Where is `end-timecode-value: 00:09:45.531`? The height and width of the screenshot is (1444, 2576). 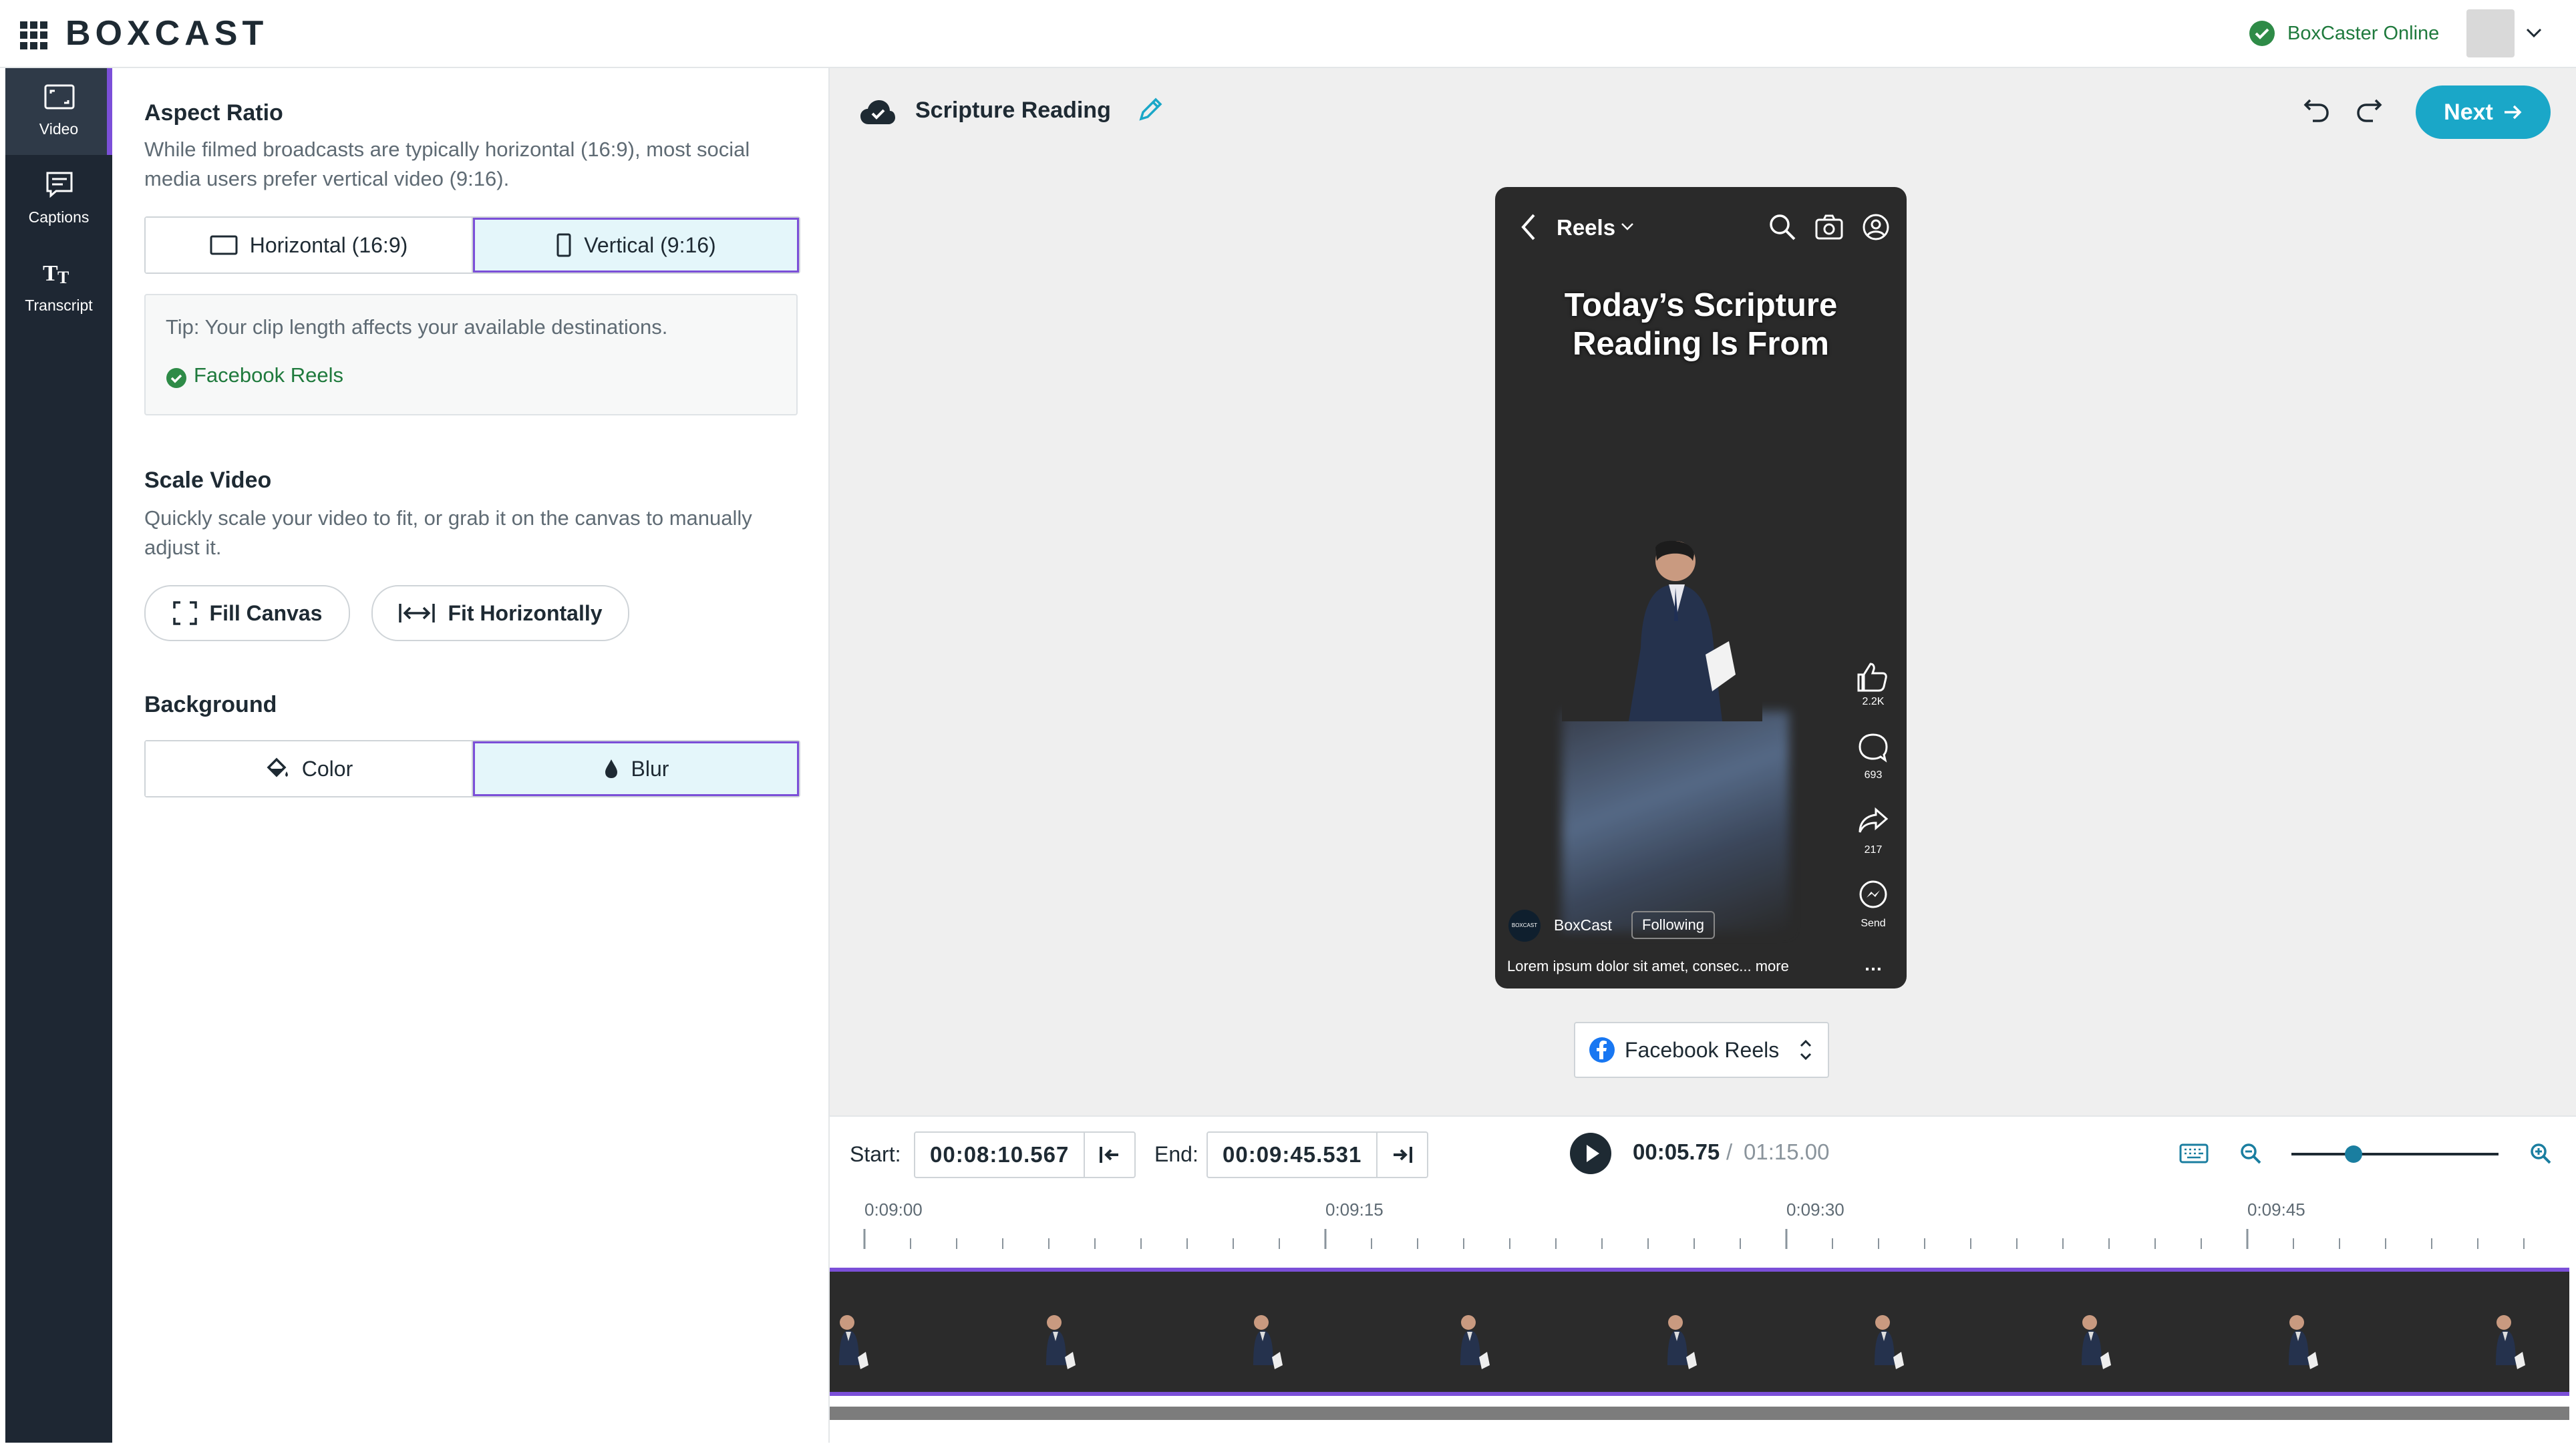 end-timecode-value: 00:09:45.531 is located at coordinates (1292, 1154).